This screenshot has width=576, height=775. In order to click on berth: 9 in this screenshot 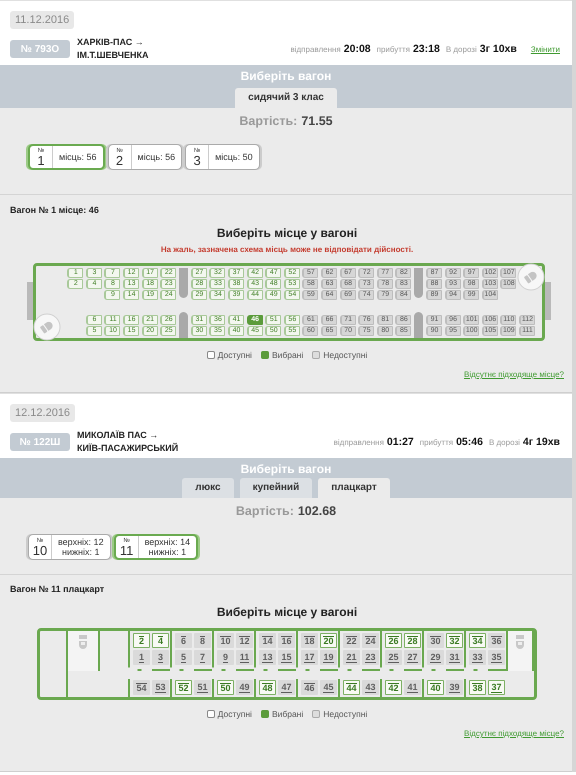, I will do `click(225, 657)`.